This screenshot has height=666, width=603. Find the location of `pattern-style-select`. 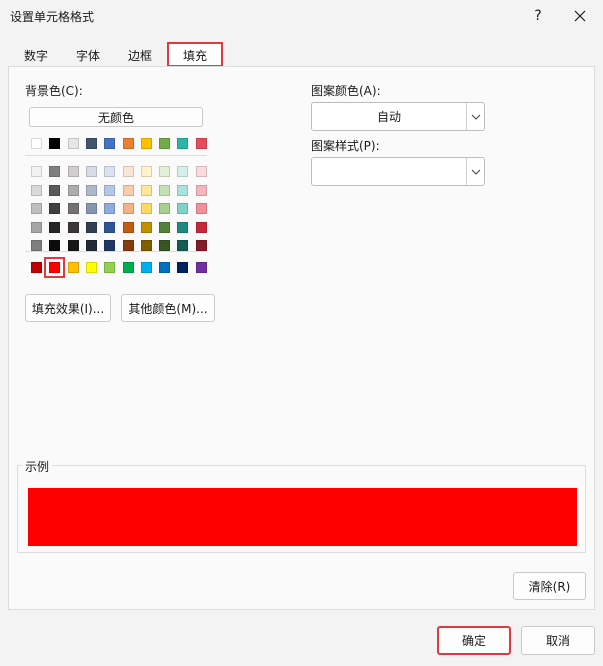

pattern-style-select is located at coordinates (398, 171).